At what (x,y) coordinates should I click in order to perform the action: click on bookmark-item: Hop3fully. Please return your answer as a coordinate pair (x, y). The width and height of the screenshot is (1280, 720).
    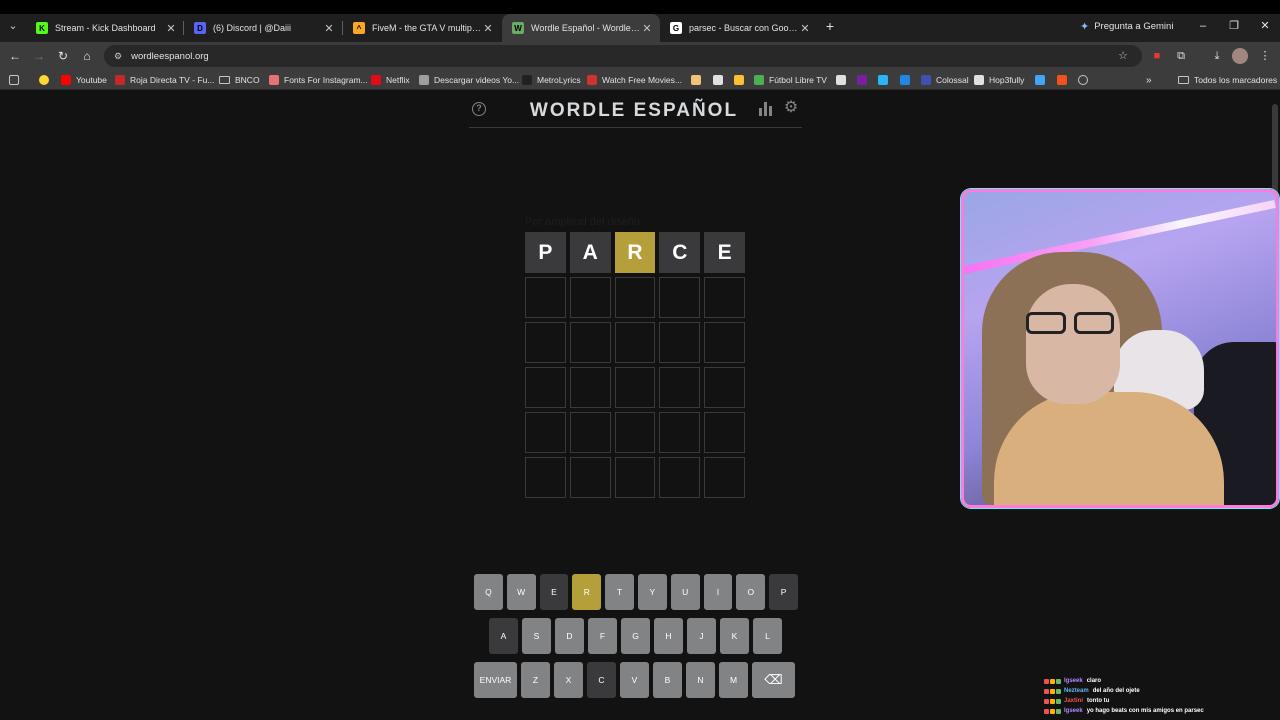
    Looking at the image, I should click on (999, 80).